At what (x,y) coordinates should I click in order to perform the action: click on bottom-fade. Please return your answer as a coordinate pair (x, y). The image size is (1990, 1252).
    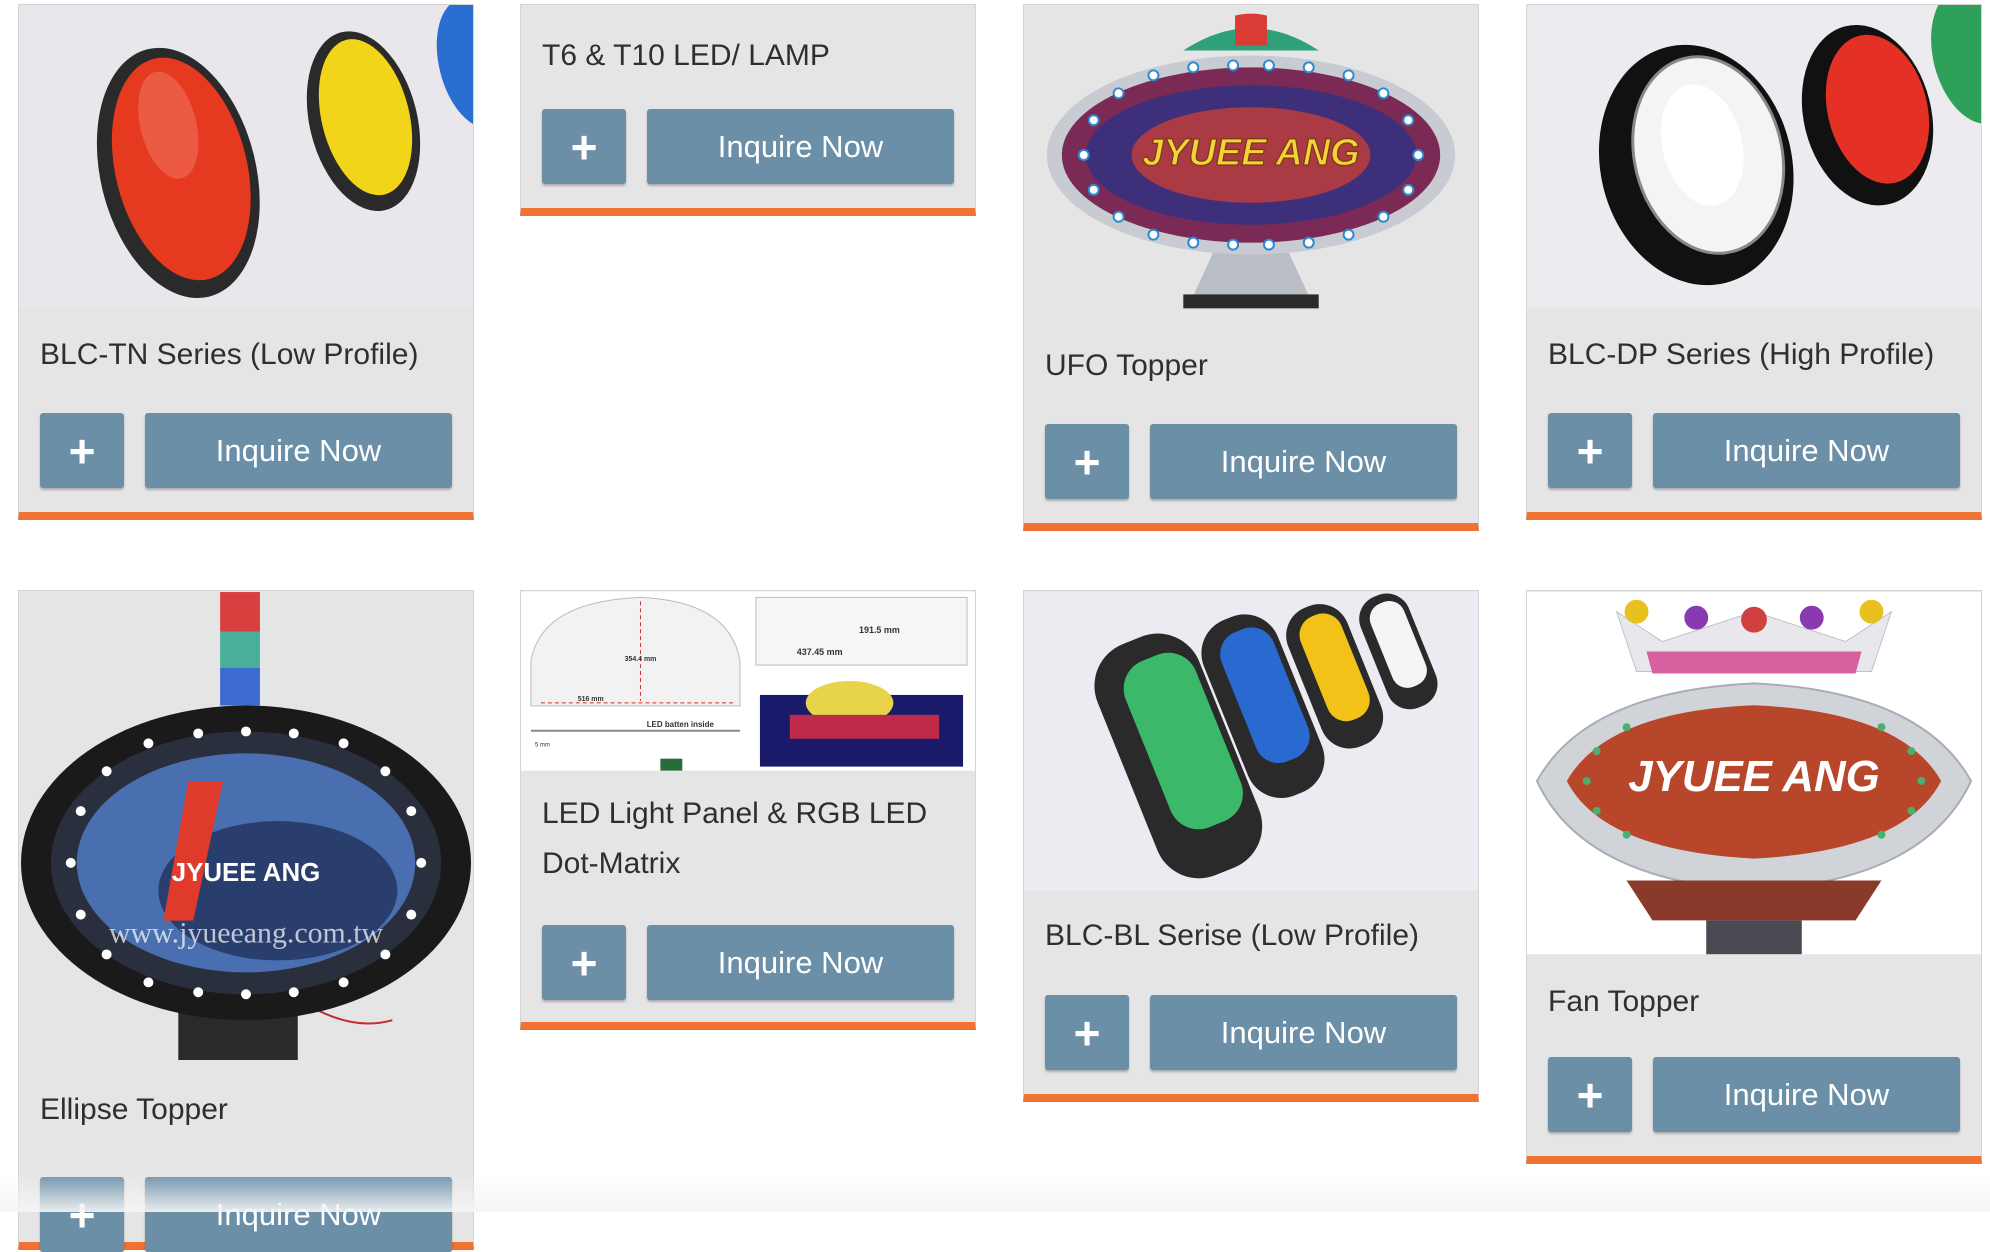
    Looking at the image, I should click on (995, 1192).